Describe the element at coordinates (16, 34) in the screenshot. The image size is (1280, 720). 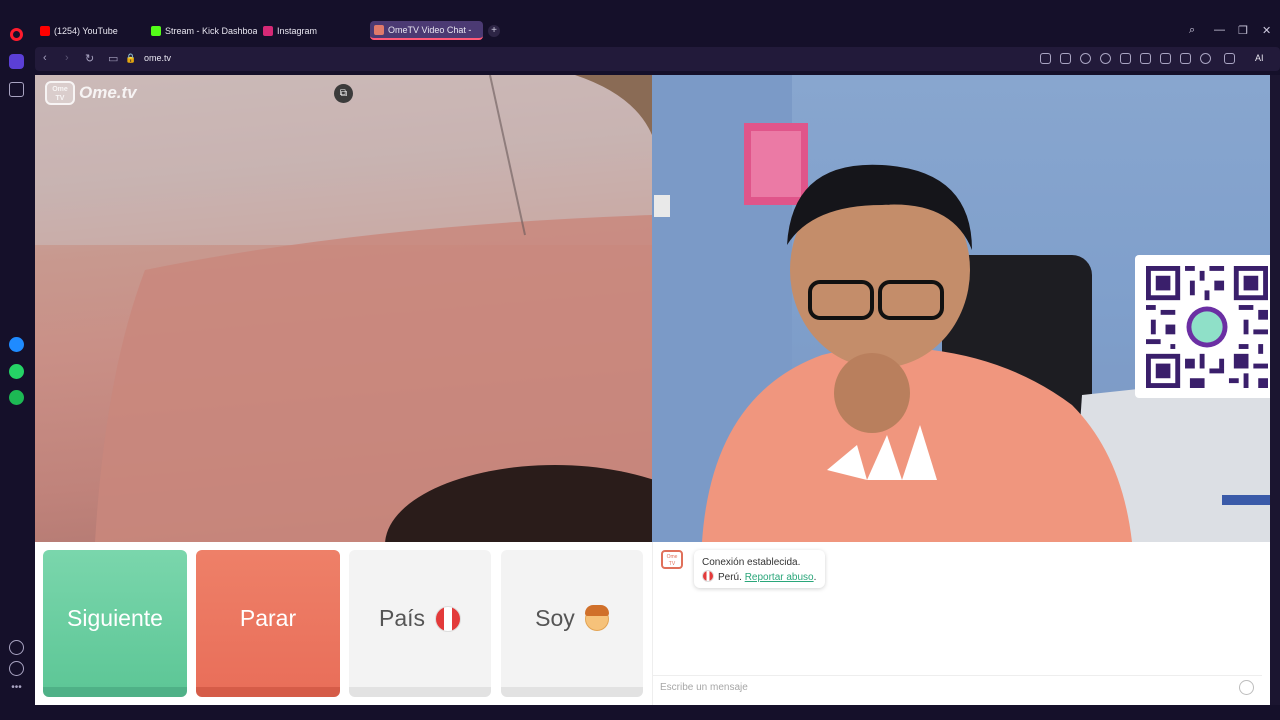
I see `opera-logo-icon` at that location.